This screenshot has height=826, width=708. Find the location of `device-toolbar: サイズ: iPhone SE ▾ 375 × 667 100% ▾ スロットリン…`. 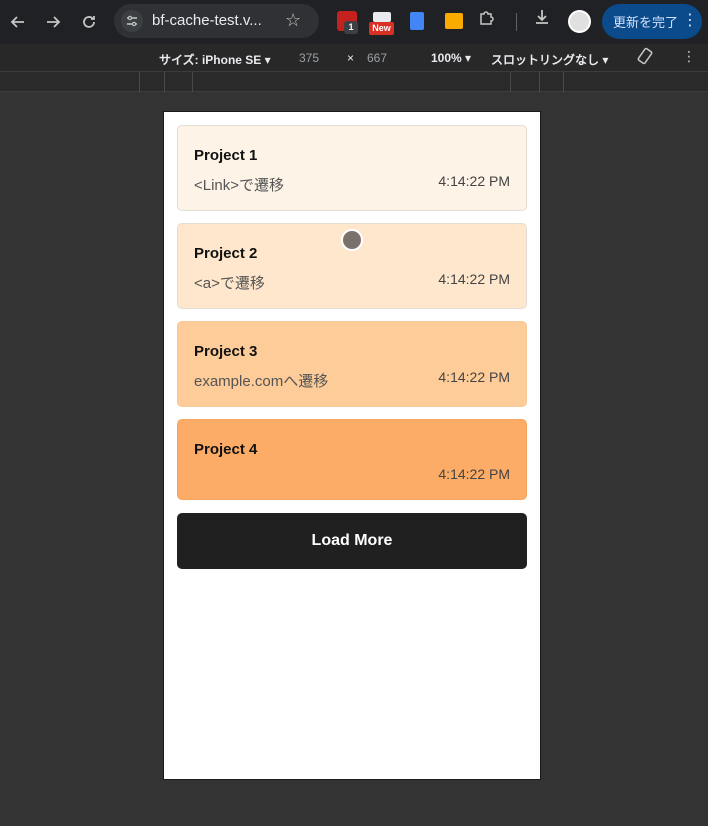

device-toolbar: サイズ: iPhone SE ▾ 375 × 667 100% ▾ スロットリン… is located at coordinates (354, 58).